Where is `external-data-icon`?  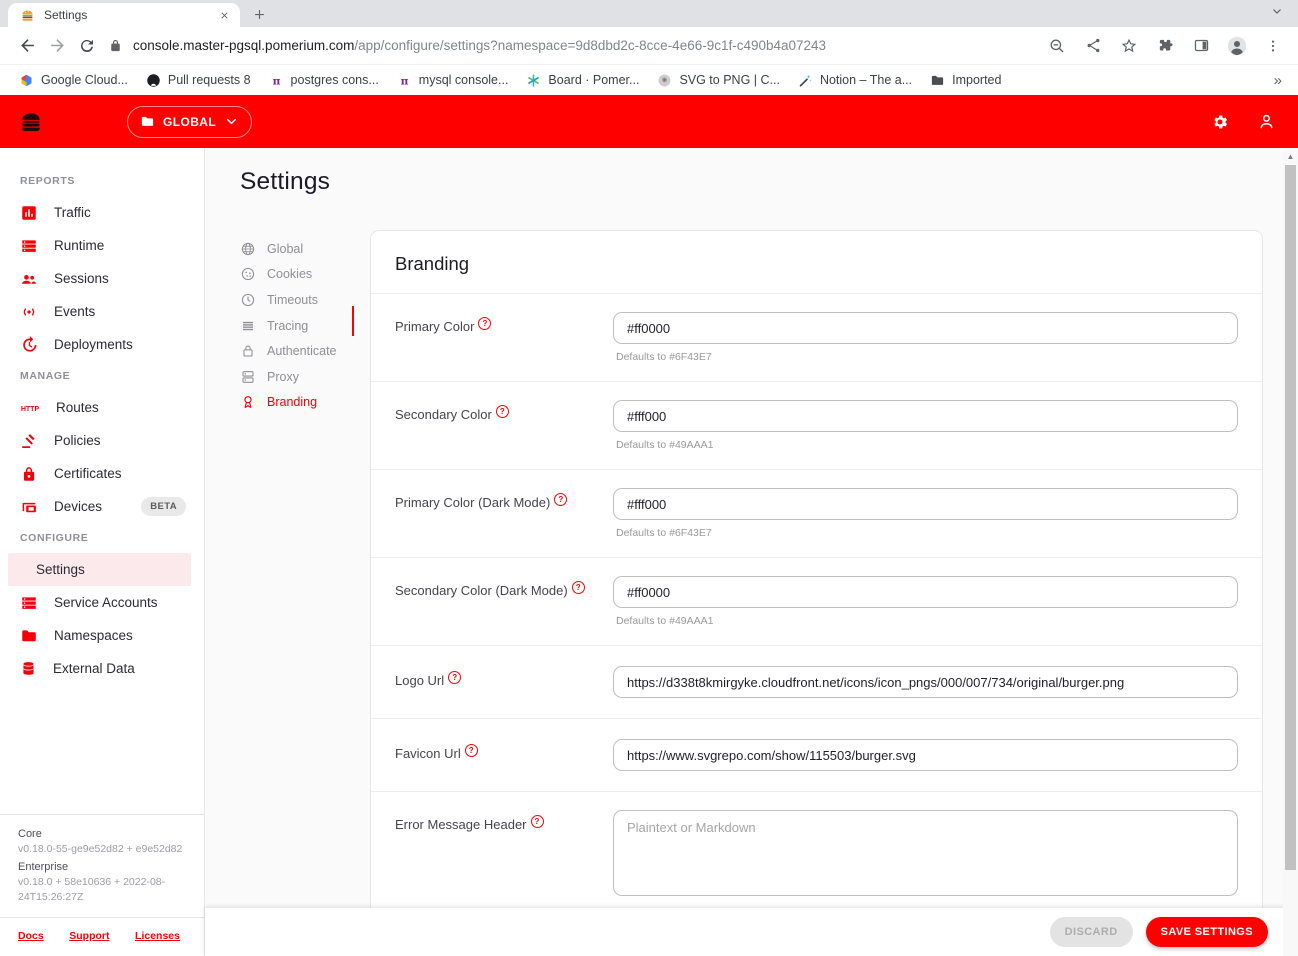
external-data-icon is located at coordinates (28, 668).